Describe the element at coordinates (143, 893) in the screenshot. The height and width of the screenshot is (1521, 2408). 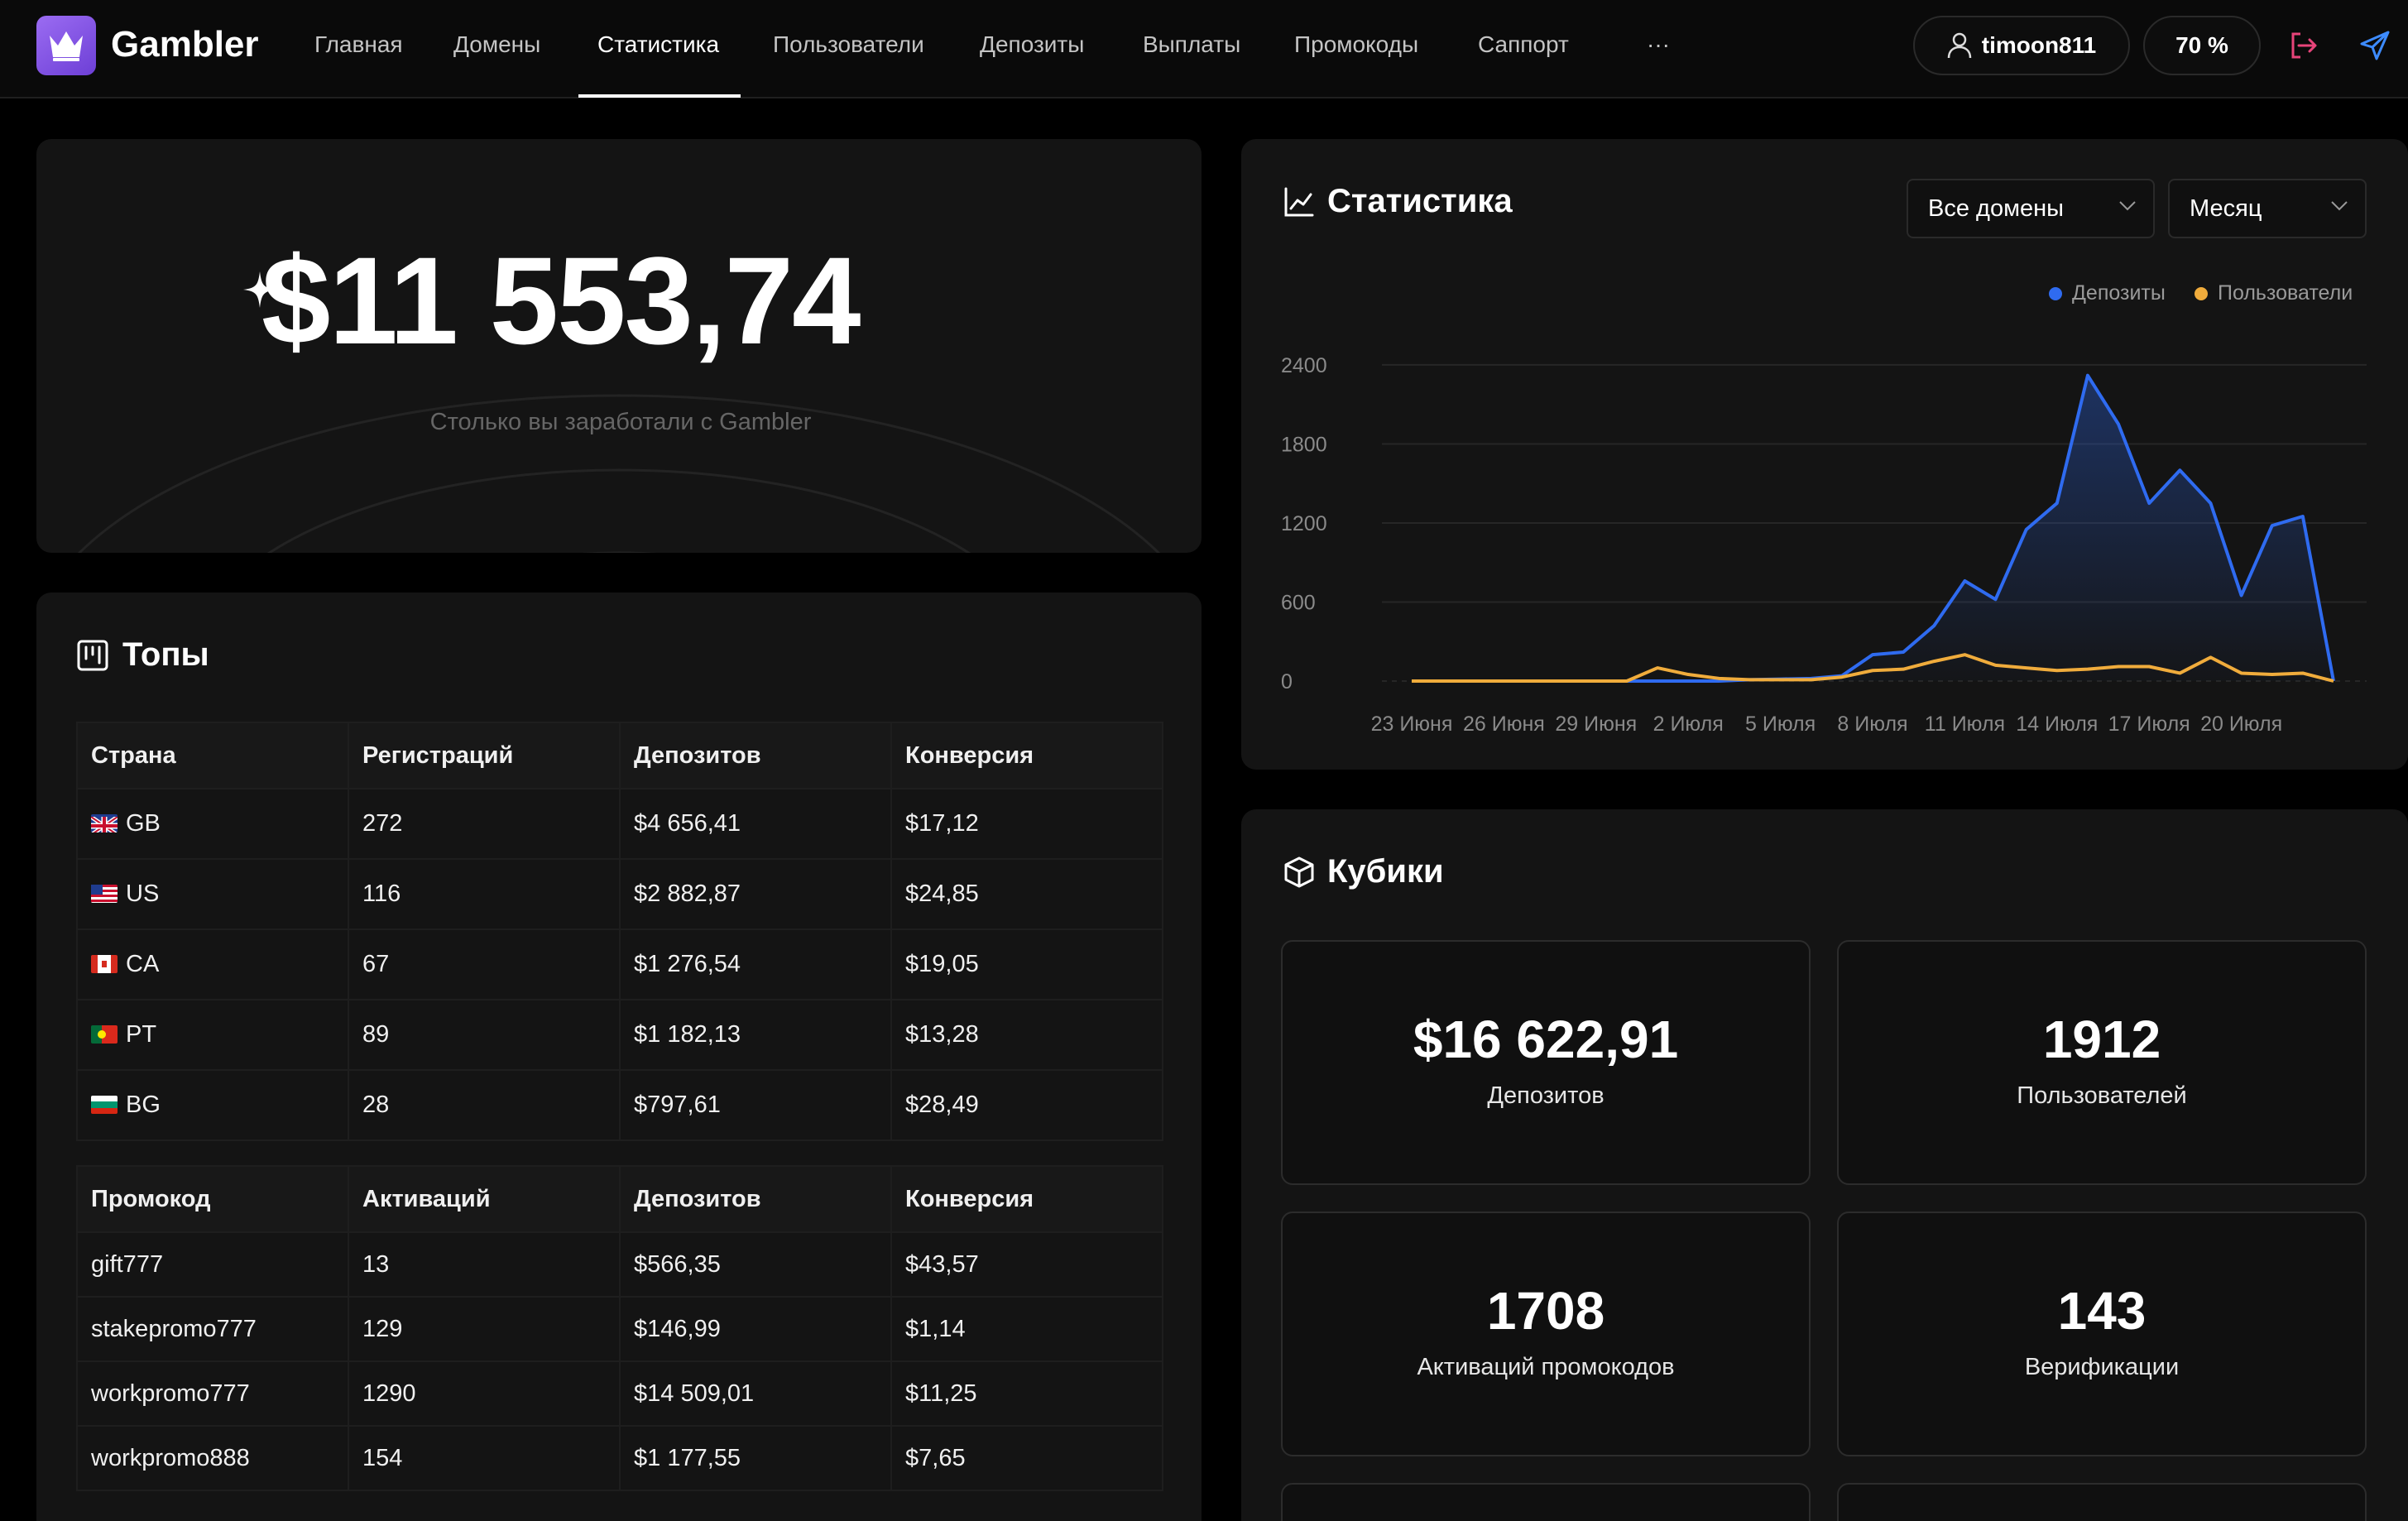
I see `country-code: US` at that location.